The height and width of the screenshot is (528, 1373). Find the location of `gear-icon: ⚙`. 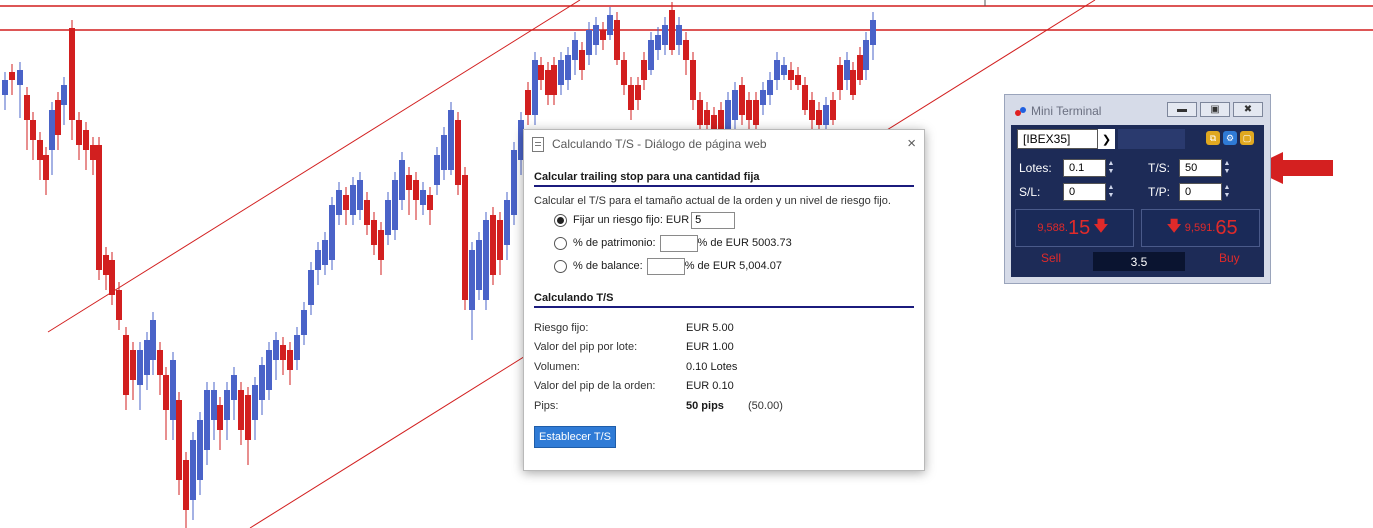

gear-icon: ⚙ is located at coordinates (1230, 138).